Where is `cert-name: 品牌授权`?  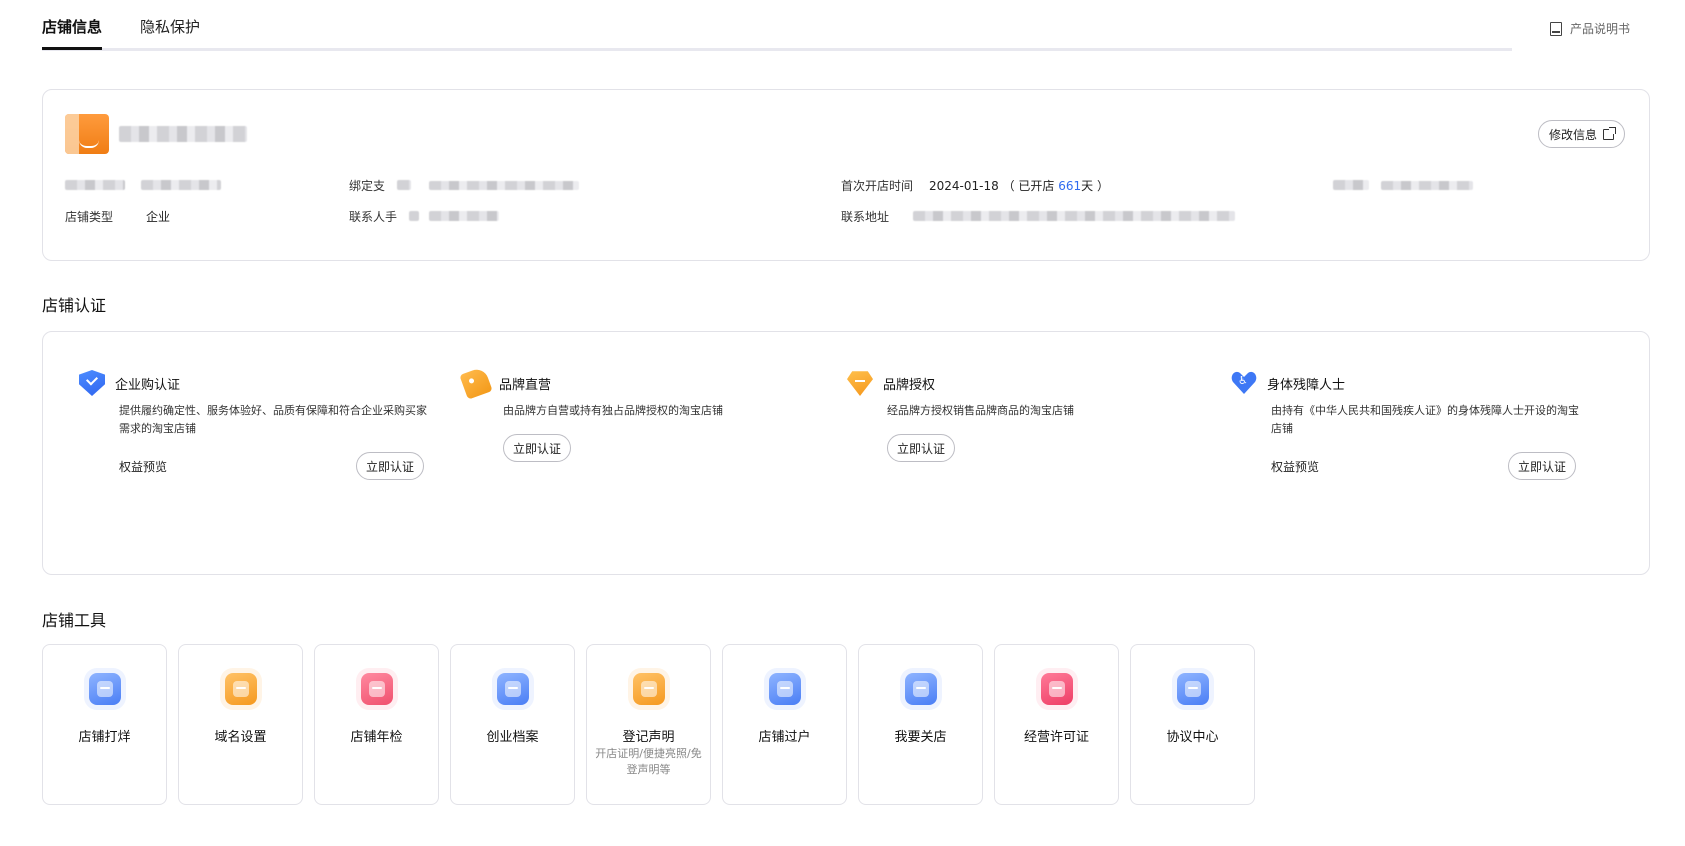 cert-name: 品牌授权 is located at coordinates (909, 385).